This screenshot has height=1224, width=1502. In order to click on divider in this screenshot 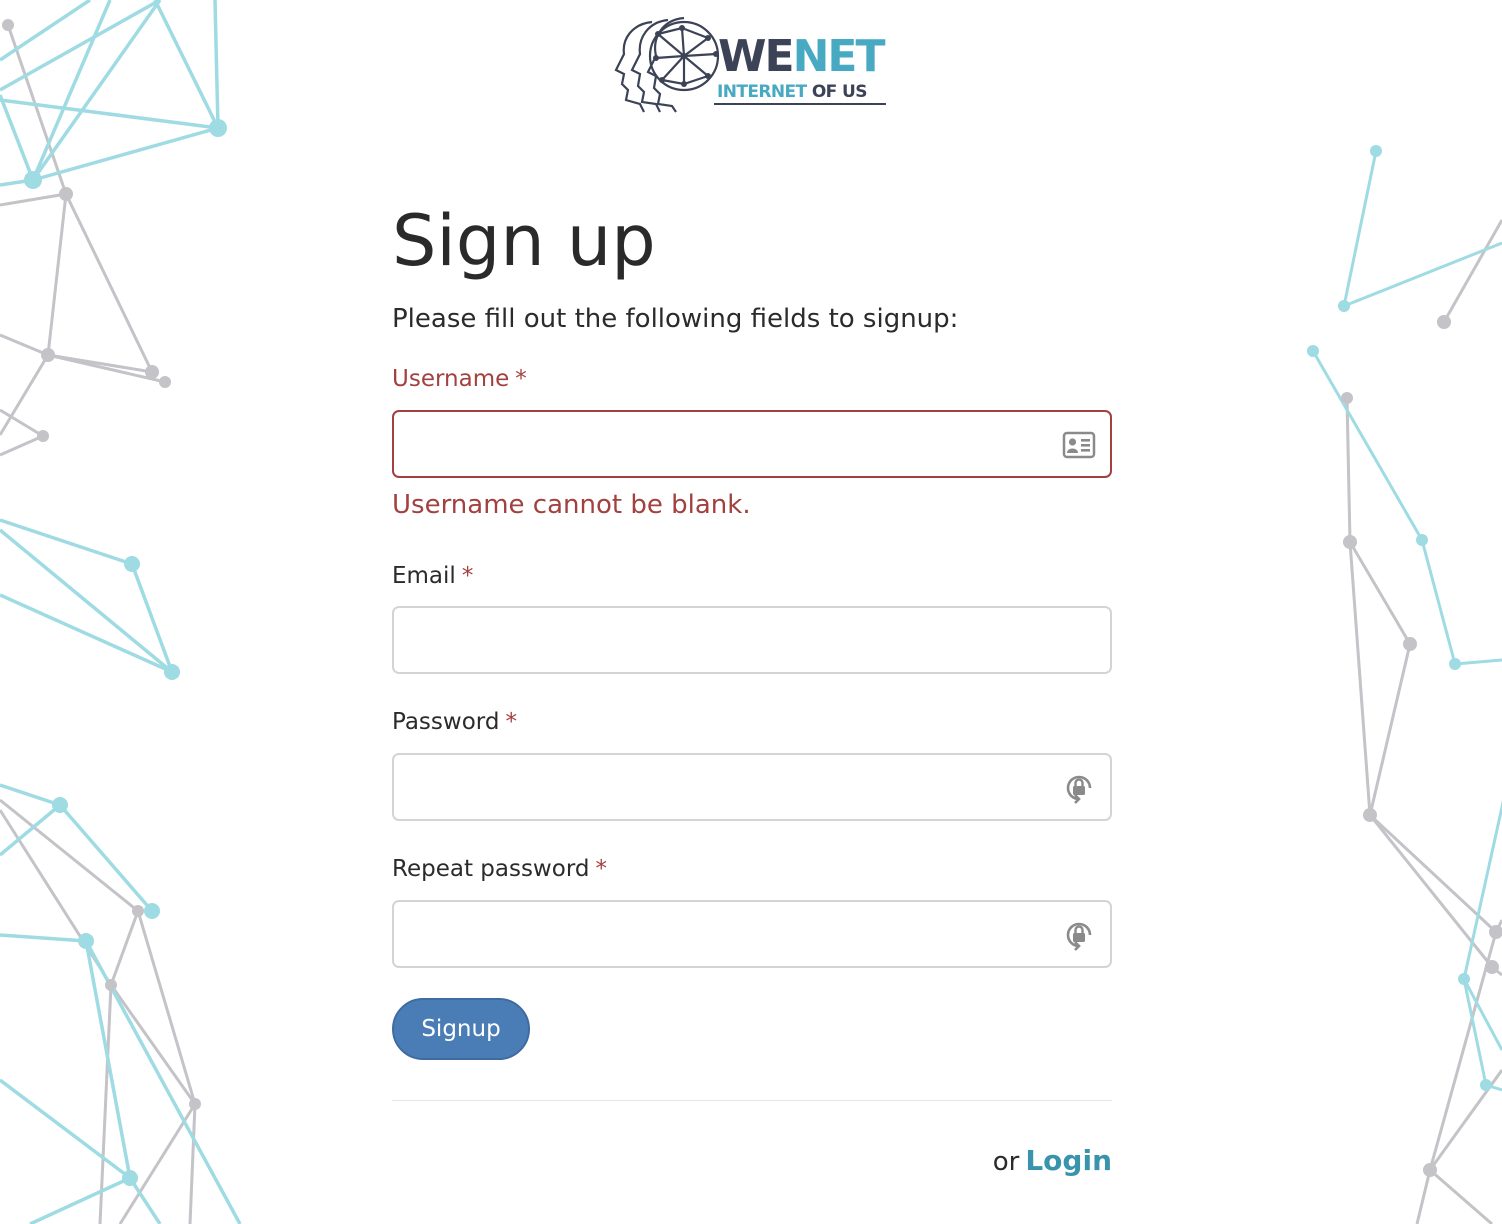, I will do `click(752, 1100)`.